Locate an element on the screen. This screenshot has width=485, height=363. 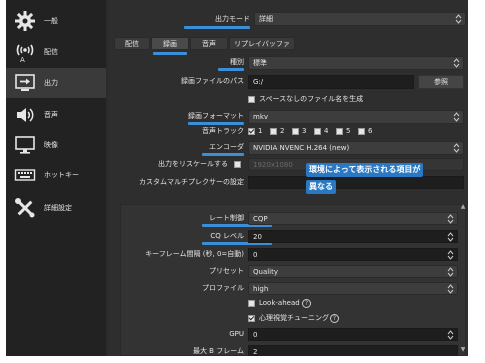
output-mode-select: 詳細 is located at coordinates (360, 19).